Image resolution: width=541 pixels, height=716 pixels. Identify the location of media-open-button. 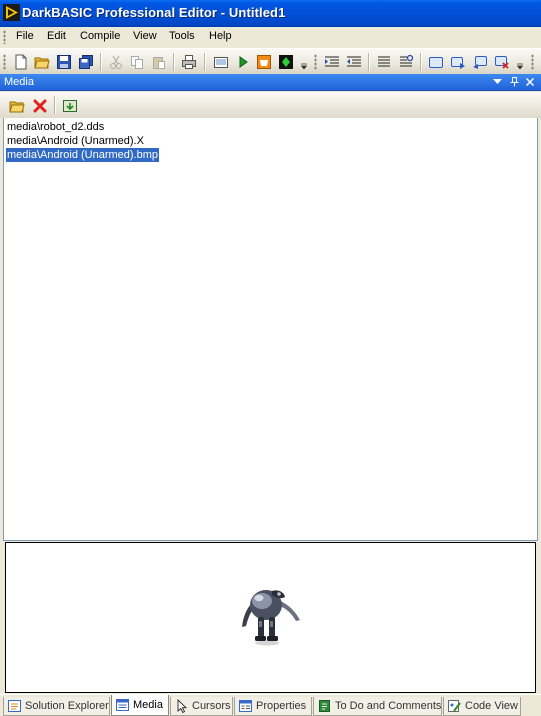
(17, 106).